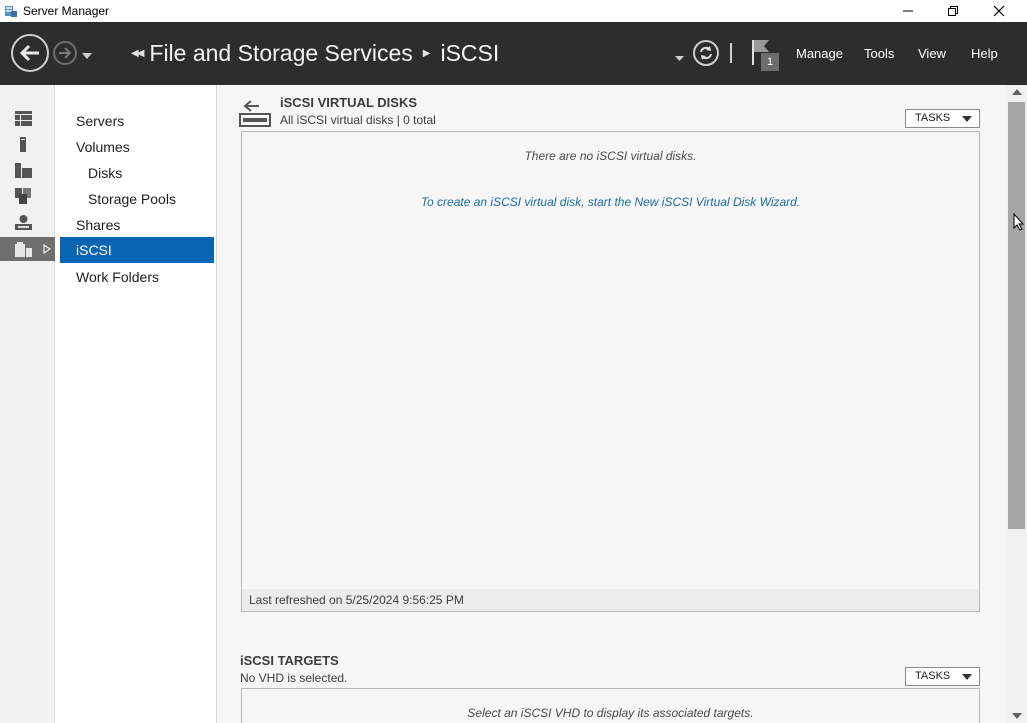 The height and width of the screenshot is (723, 1027). Describe the element at coordinates (731, 53) in the screenshot. I see `header-divider` at that location.